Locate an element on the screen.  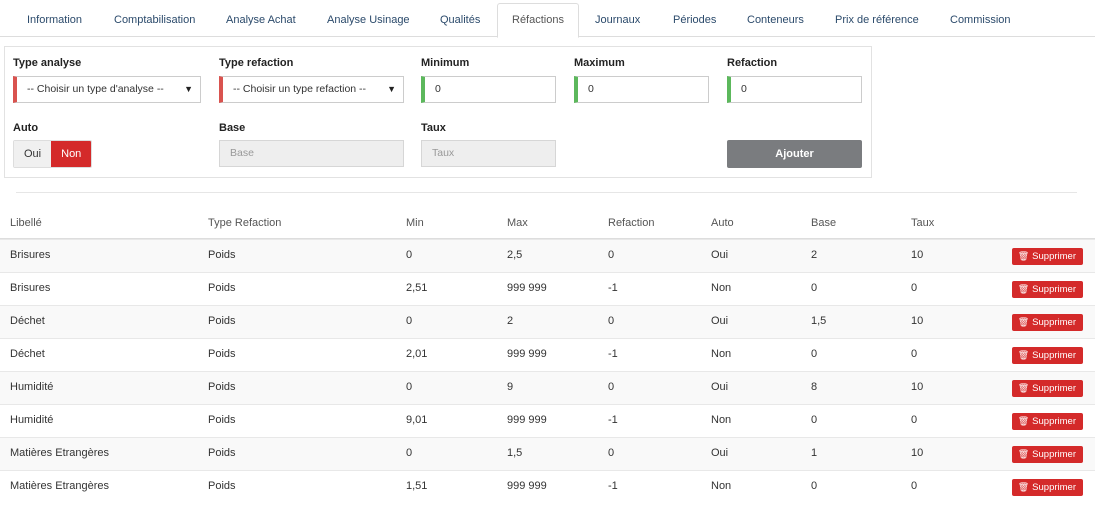
cell-max: 2 is located at coordinates (510, 321).